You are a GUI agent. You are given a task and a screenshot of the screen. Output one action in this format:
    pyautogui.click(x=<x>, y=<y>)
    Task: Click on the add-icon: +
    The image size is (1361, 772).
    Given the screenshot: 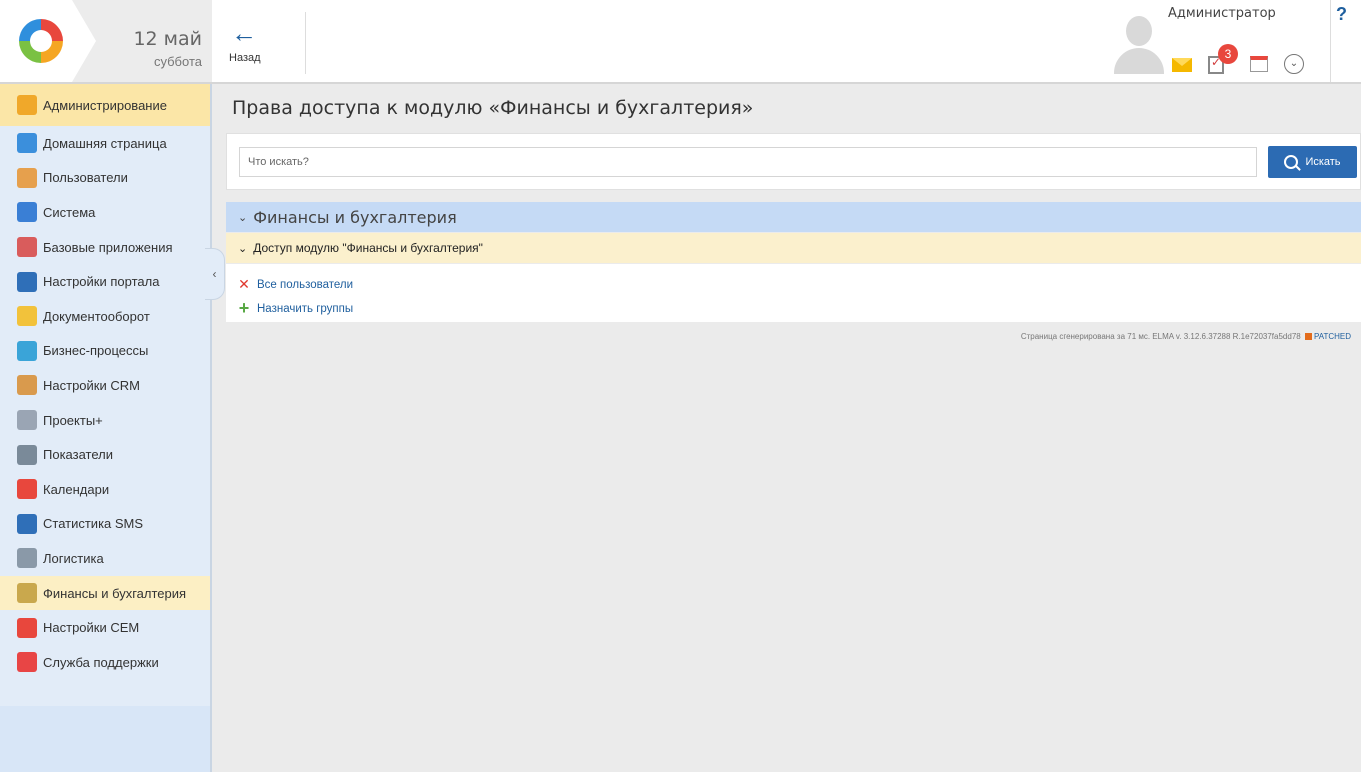 What is the action you would take?
    pyautogui.click(x=244, y=308)
    